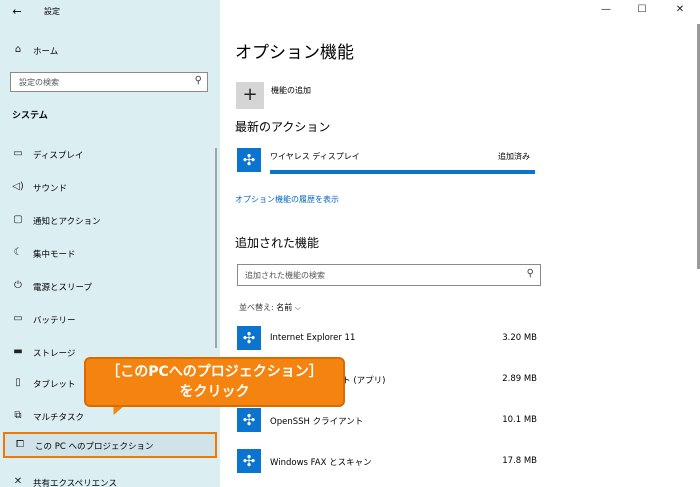 This screenshot has width=700, height=487. I want to click on sidebar-item-label: ディスプレイ, so click(58, 156).